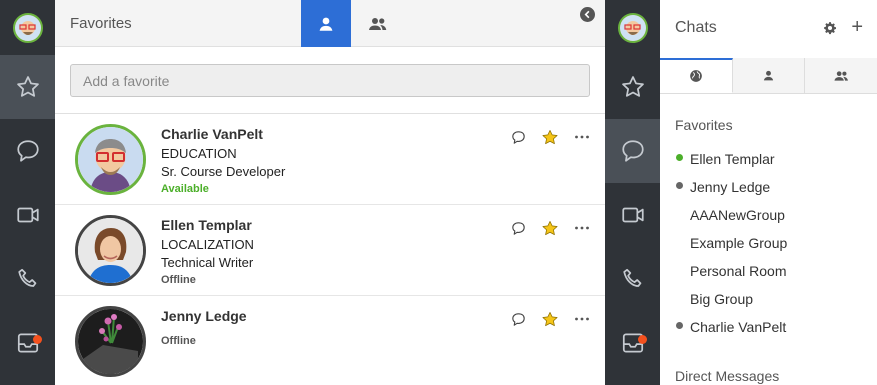  I want to click on nav-rail-left, so click(27, 192).